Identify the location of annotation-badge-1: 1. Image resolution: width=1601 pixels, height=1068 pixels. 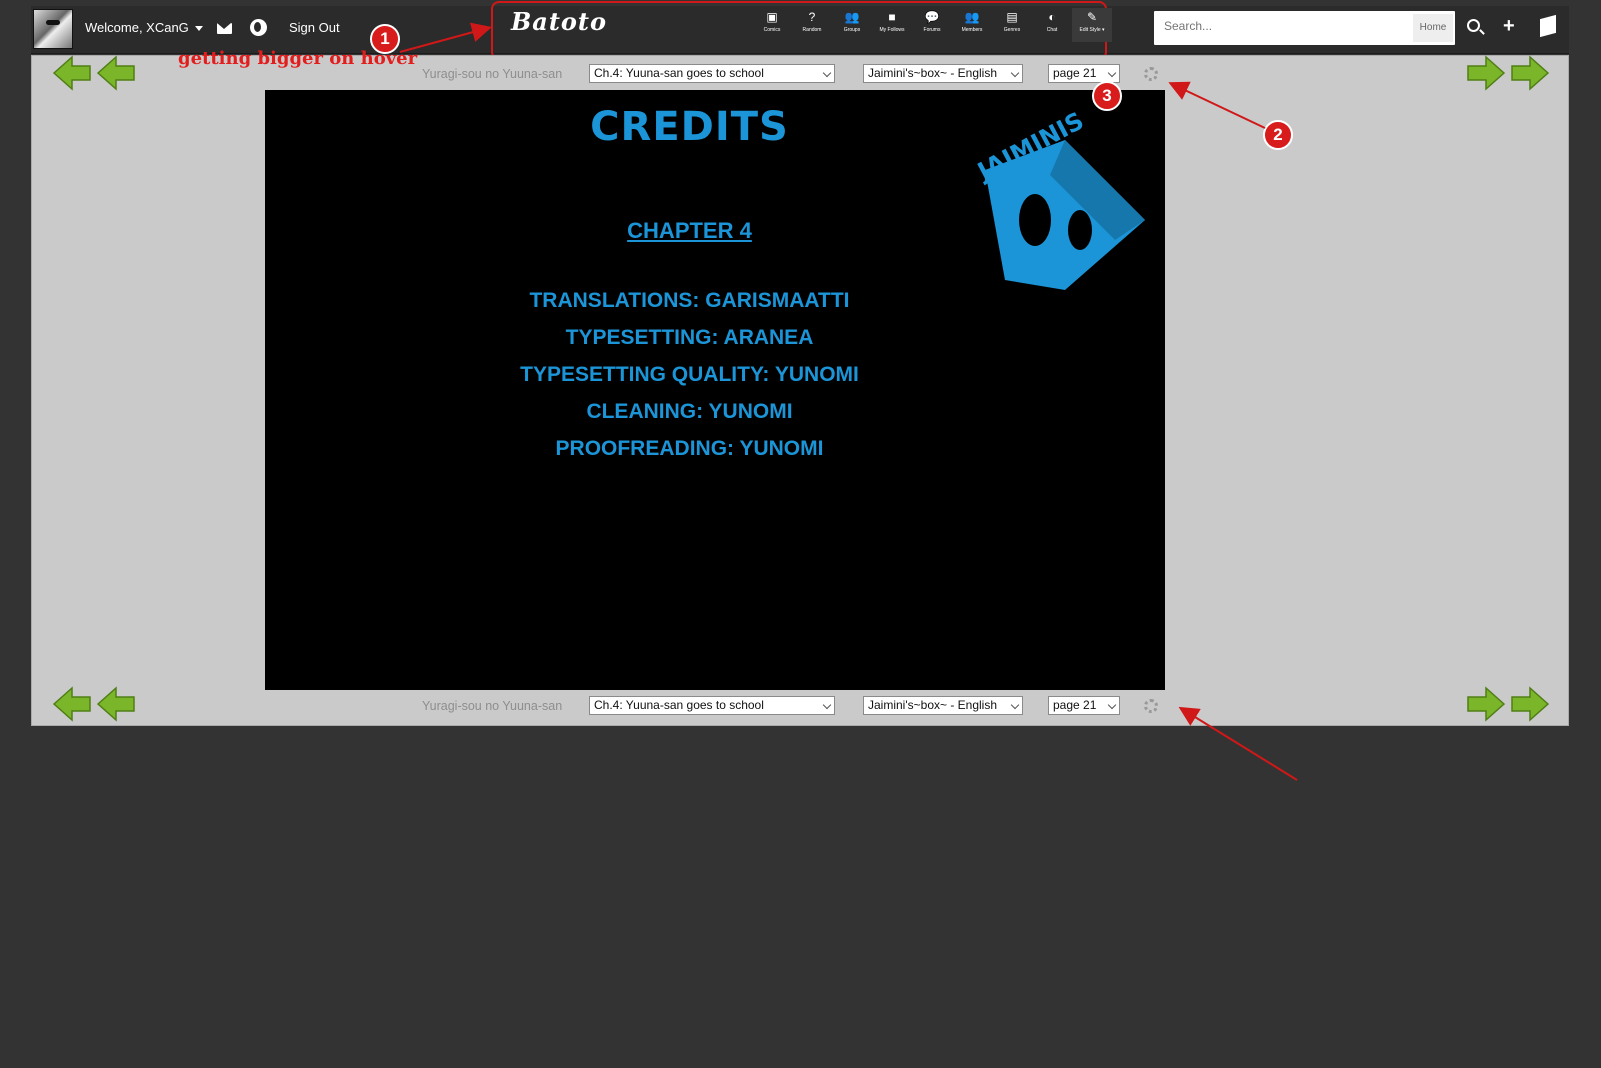
(385, 39).